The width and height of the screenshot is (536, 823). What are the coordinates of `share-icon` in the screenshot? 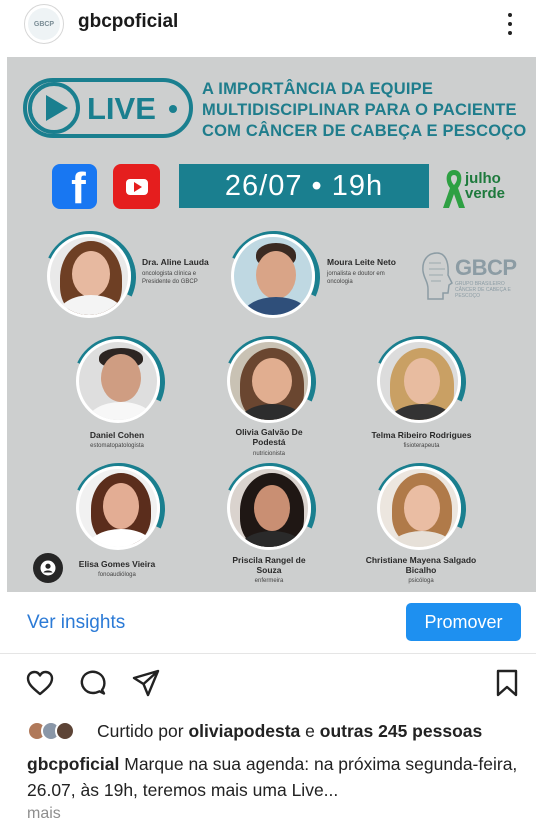 It's located at (146, 683).